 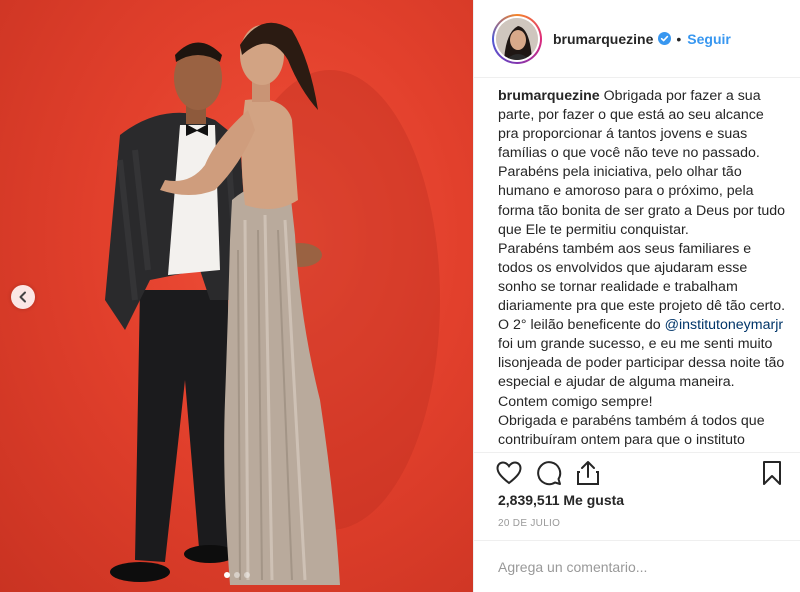 I want to click on post-header: brumarquezine • Seguir, so click(x=637, y=39).